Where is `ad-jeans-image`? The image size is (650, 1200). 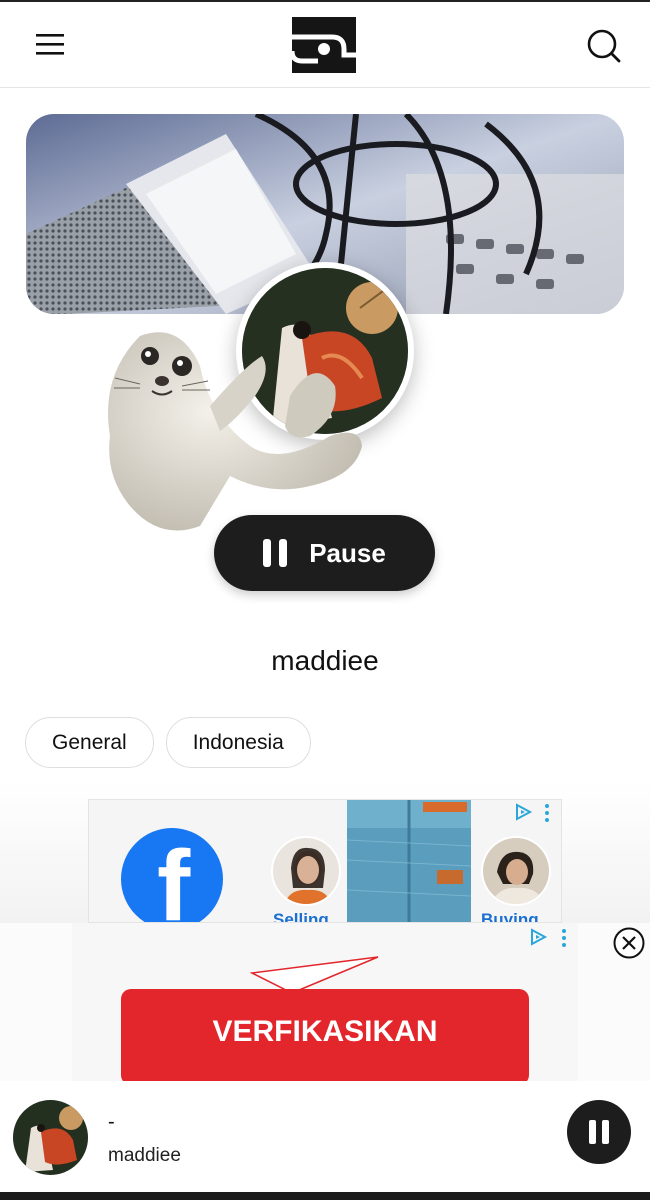 ad-jeans-image is located at coordinates (409, 861).